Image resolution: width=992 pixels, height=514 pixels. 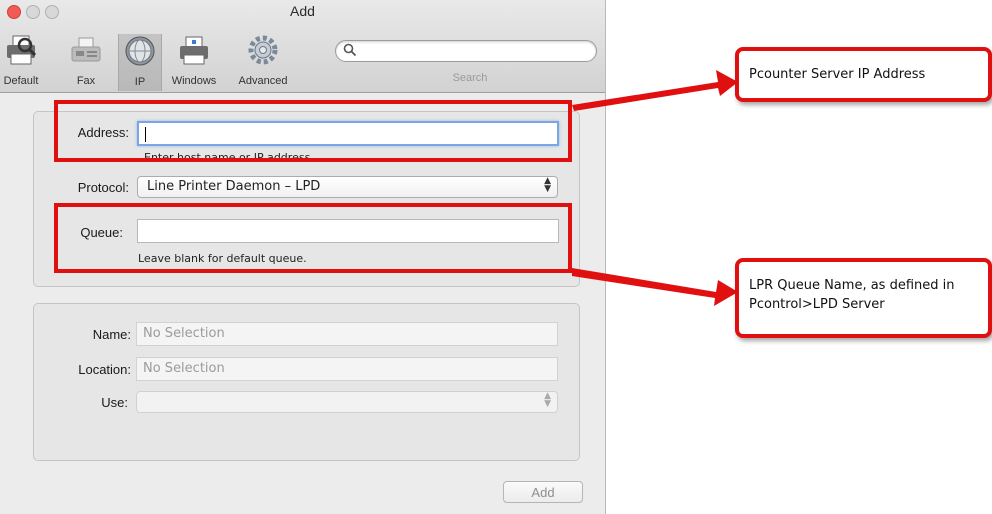 What do you see at coordinates (817, 304) in the screenshot?
I see `queue-callout-line2: Pcontrol>LPD Server` at bounding box center [817, 304].